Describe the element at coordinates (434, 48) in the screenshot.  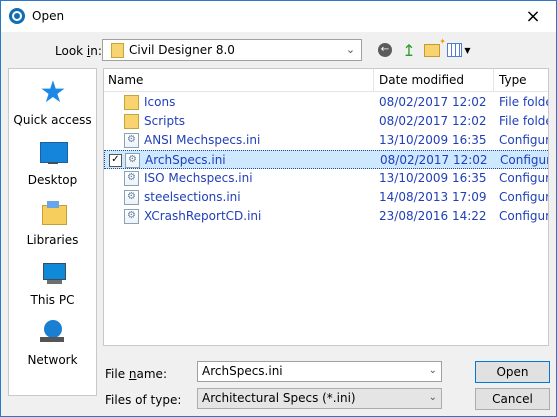
I see `new-folder-icon` at that location.